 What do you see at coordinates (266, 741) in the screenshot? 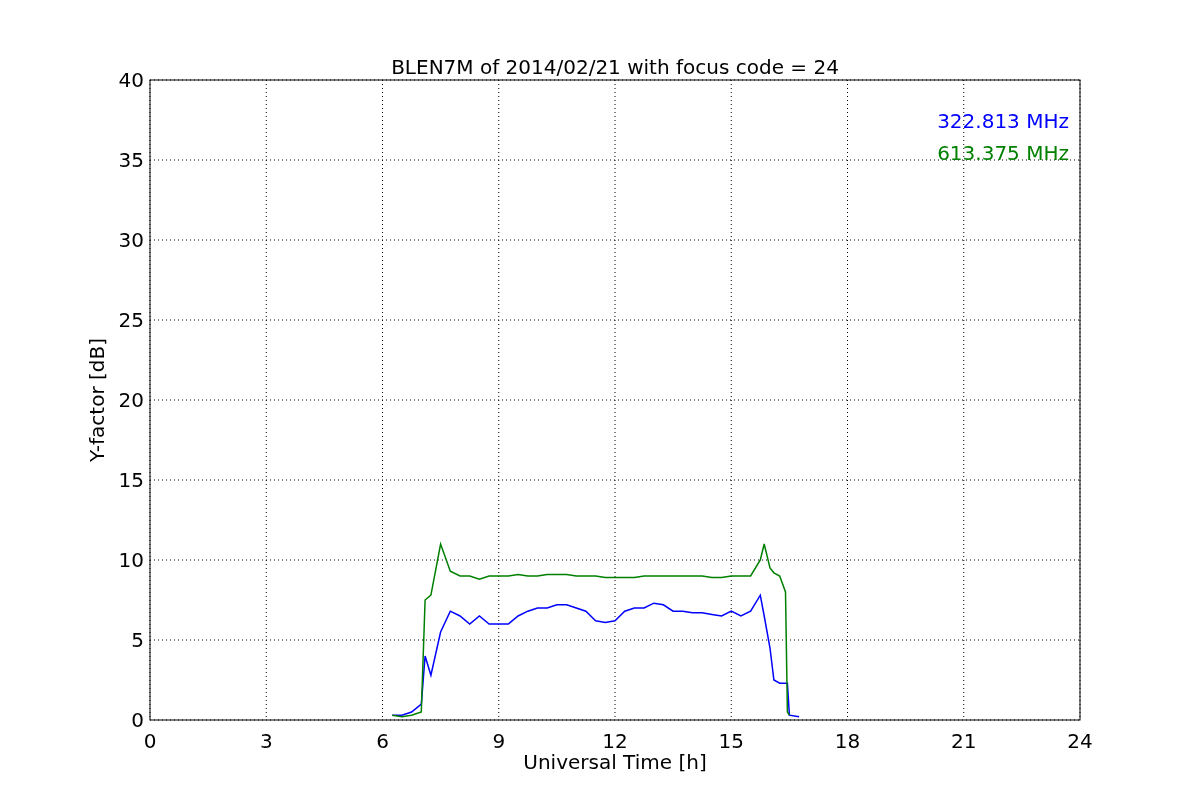
I see `tick-label: 3` at bounding box center [266, 741].